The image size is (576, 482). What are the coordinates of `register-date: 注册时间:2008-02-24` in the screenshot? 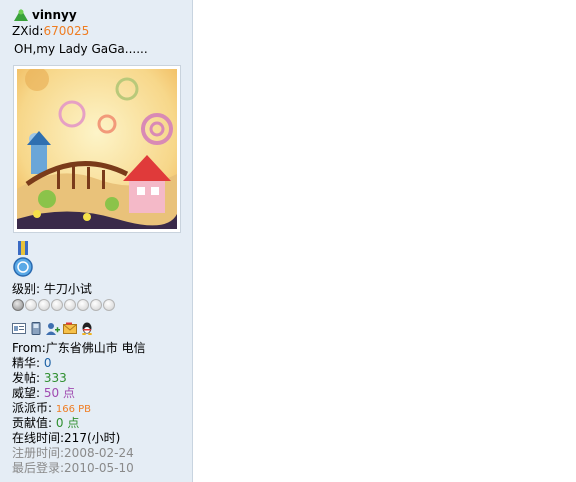 It's located at (73, 453).